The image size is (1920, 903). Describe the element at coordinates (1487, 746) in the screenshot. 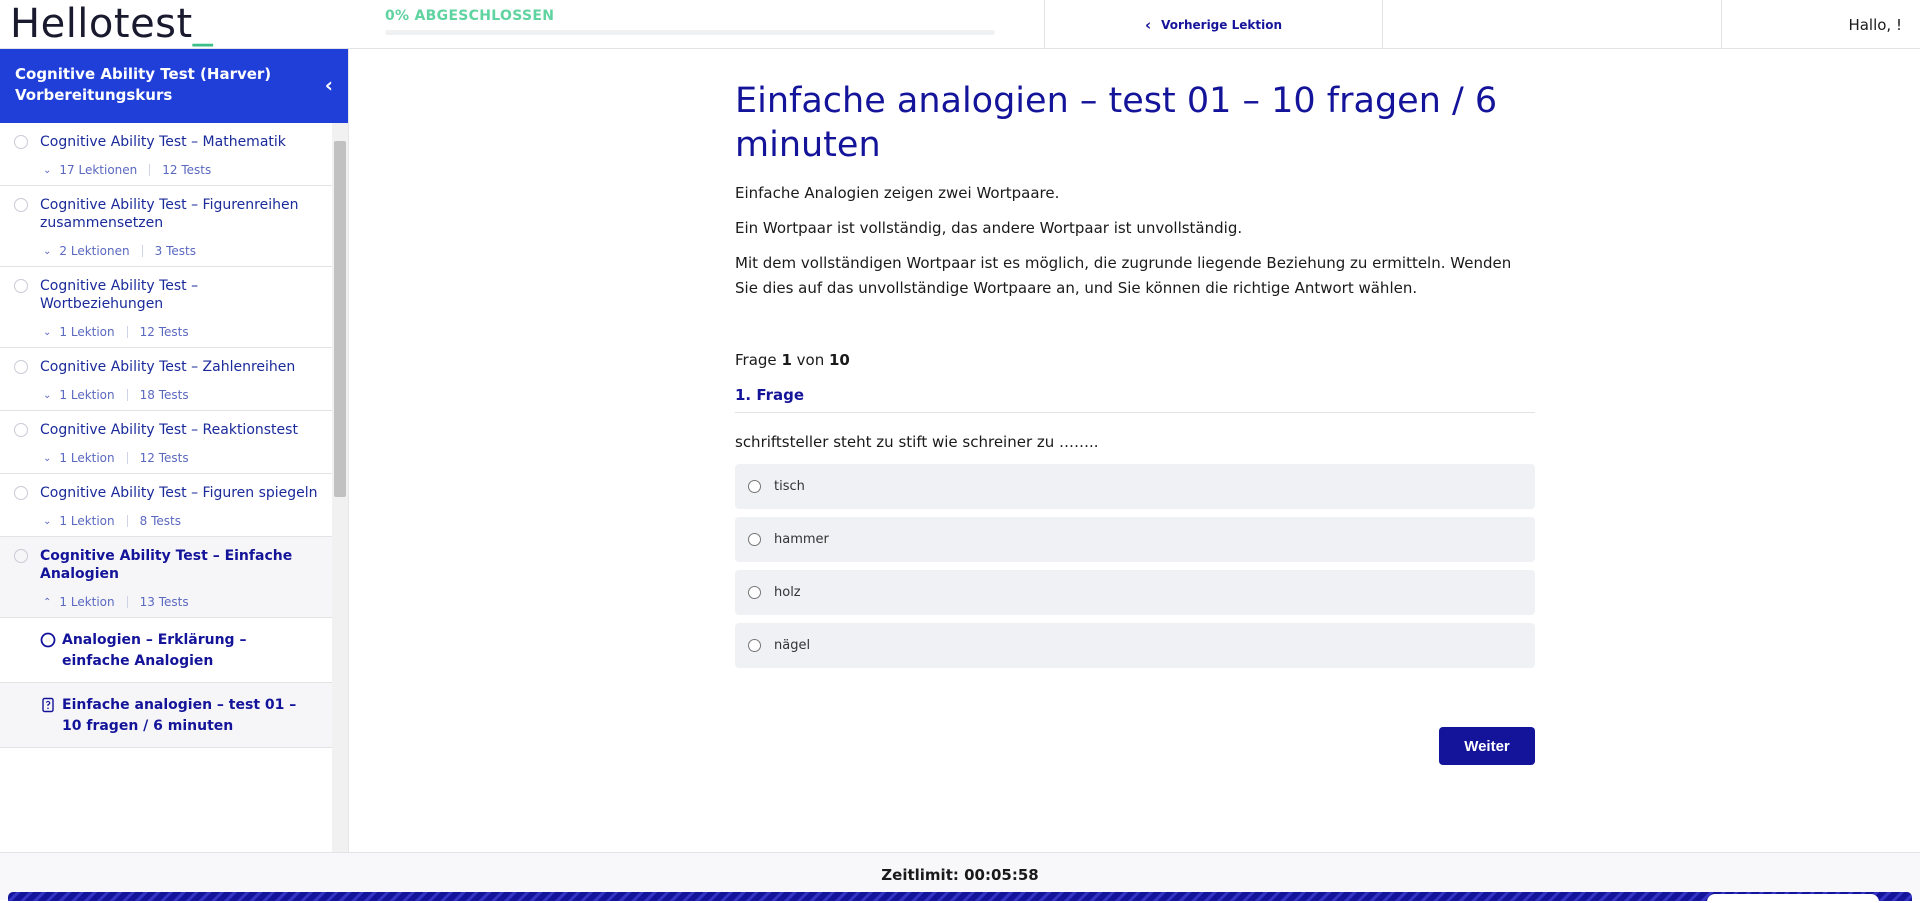

I see `next-button: Weiter` at that location.